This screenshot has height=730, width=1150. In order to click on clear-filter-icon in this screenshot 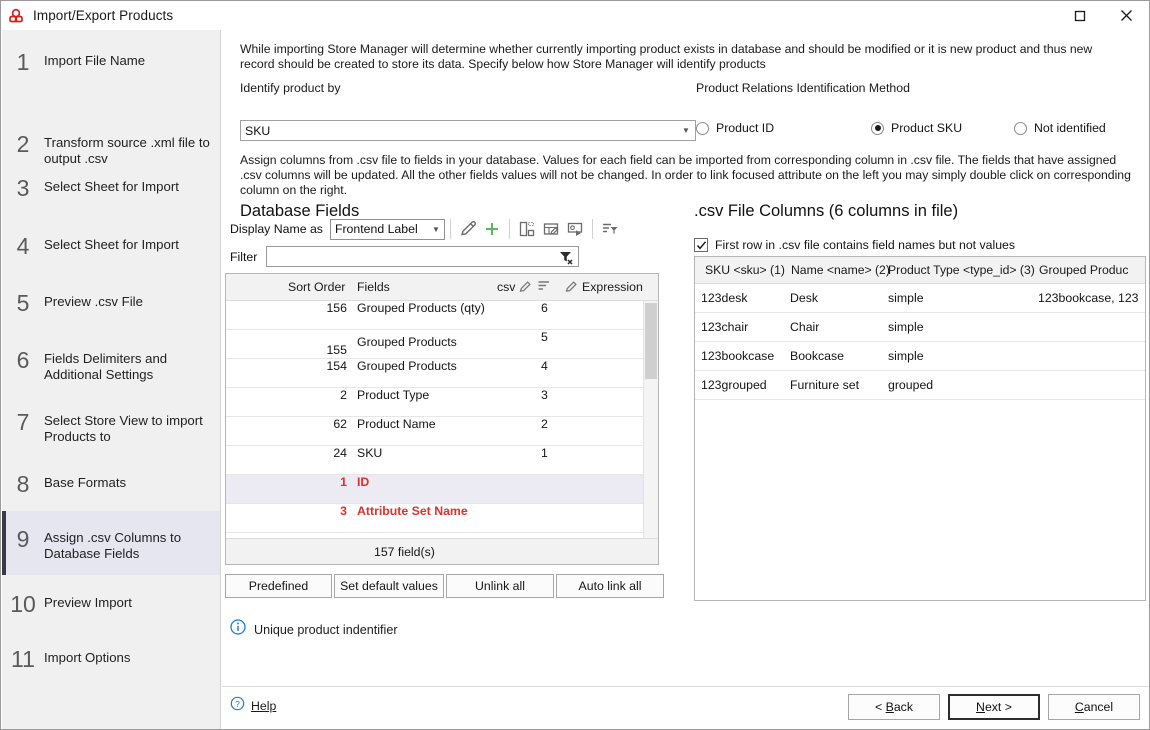, I will do `click(566, 260)`.